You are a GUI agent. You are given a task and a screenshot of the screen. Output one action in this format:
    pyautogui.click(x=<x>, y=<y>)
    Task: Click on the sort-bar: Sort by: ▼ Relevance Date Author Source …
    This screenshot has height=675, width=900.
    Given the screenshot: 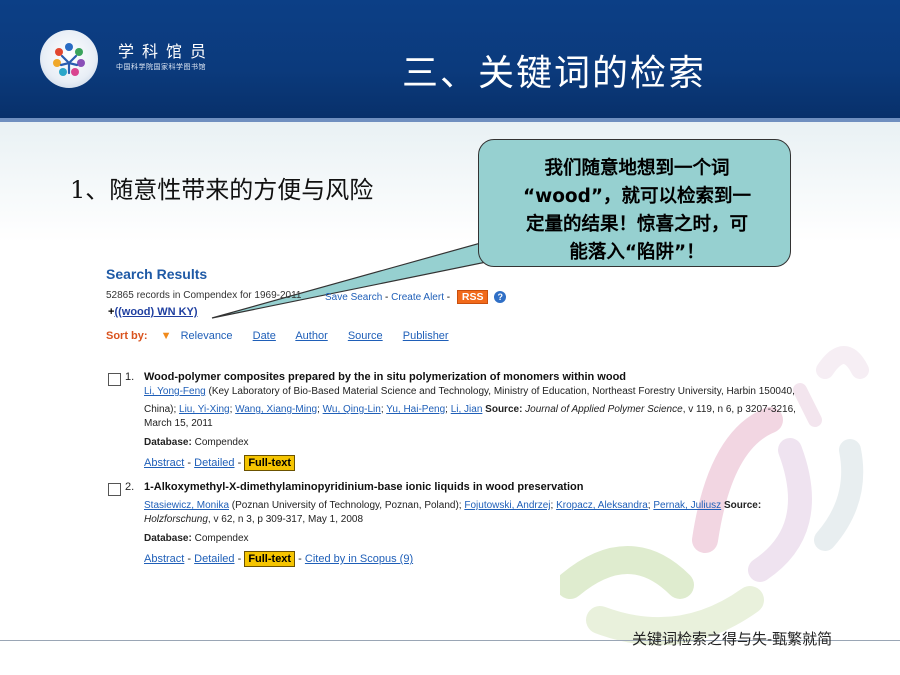 What is the action you would take?
    pyautogui.click(x=286, y=336)
    